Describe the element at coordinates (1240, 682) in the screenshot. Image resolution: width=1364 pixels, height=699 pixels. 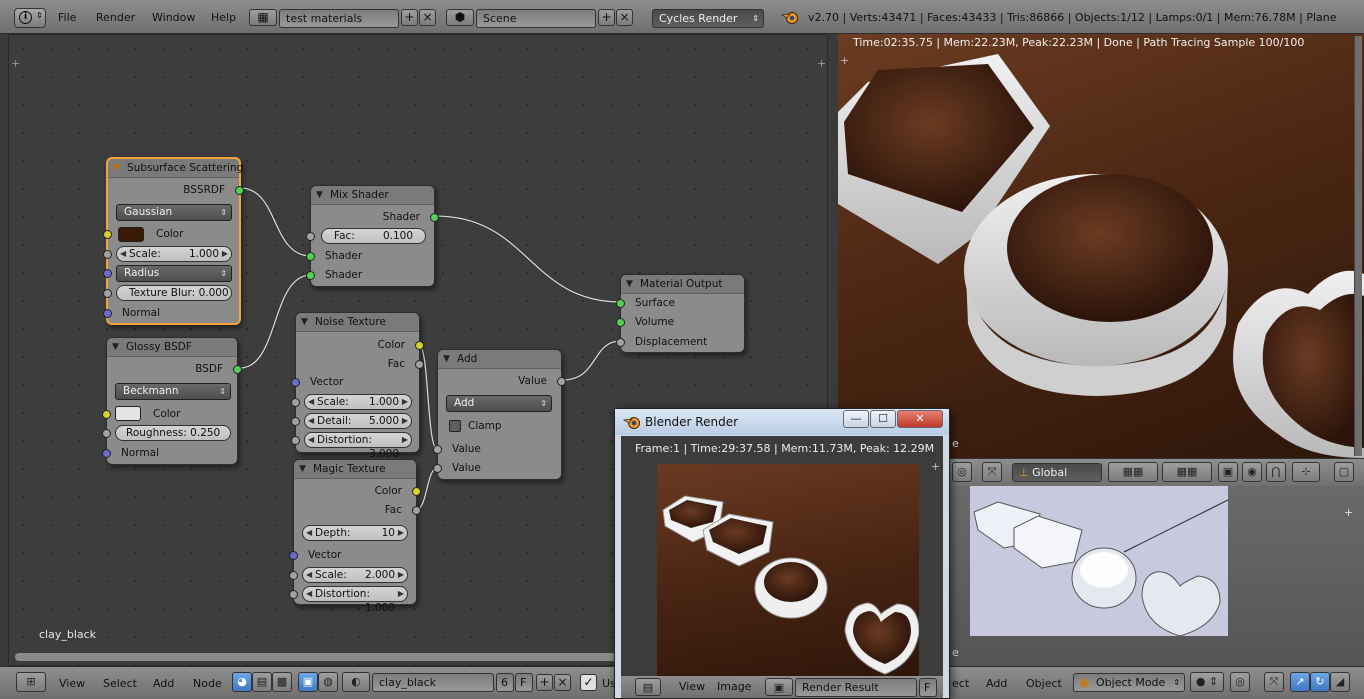
I see `pivot-point-icon: ◎` at that location.